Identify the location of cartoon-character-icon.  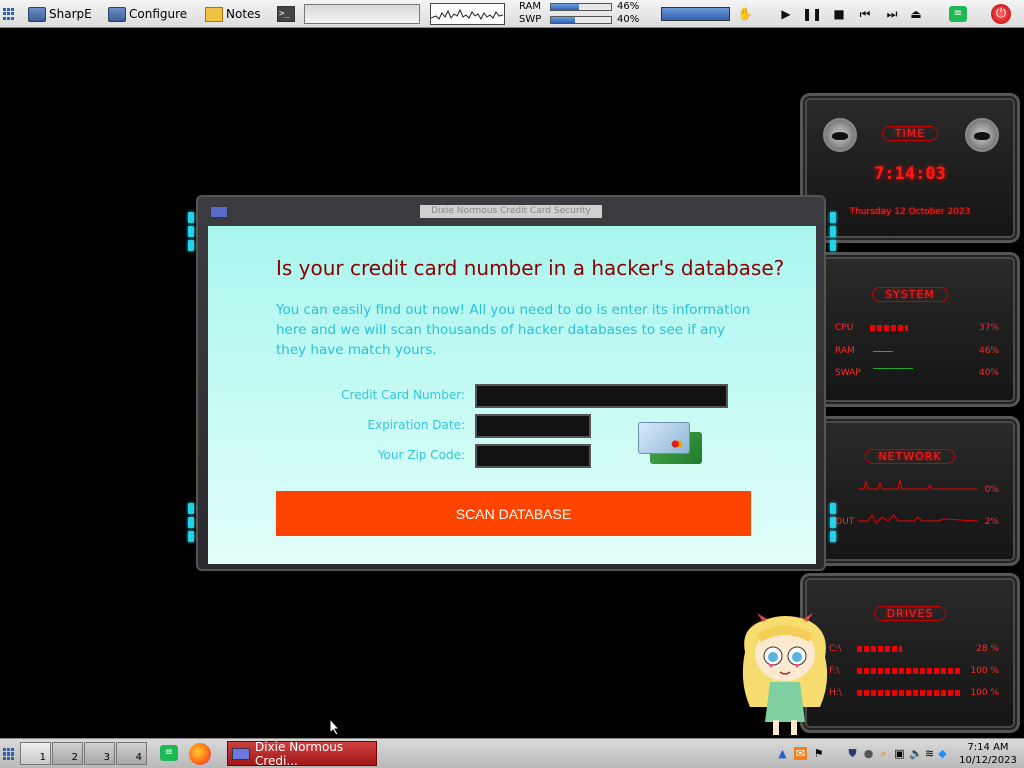
(785, 674).